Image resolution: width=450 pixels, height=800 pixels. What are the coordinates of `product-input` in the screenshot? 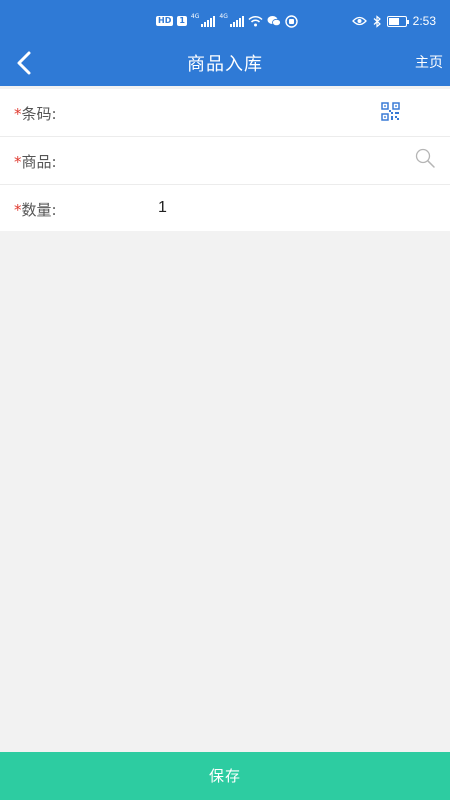 It's located at (258, 160).